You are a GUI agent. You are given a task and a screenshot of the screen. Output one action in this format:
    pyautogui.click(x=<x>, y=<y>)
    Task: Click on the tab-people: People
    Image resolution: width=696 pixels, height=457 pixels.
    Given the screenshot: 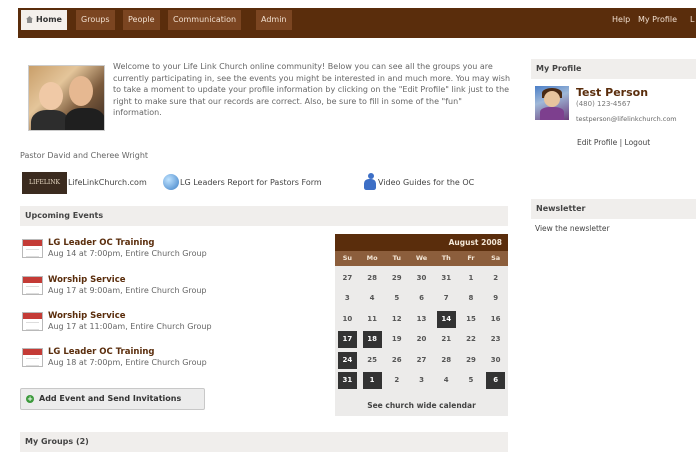 What is the action you would take?
    pyautogui.click(x=141, y=20)
    